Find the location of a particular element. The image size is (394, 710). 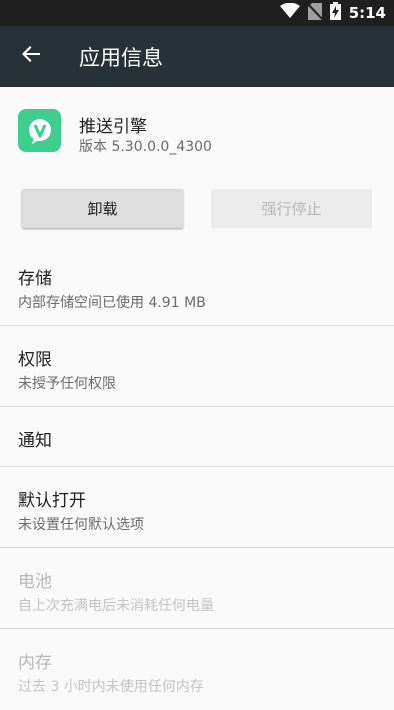

status-bar: 5:14 is located at coordinates (197, 13).